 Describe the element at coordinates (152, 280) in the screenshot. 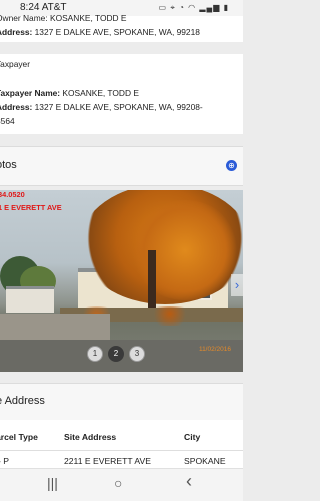

I see `tree-trunk` at that location.